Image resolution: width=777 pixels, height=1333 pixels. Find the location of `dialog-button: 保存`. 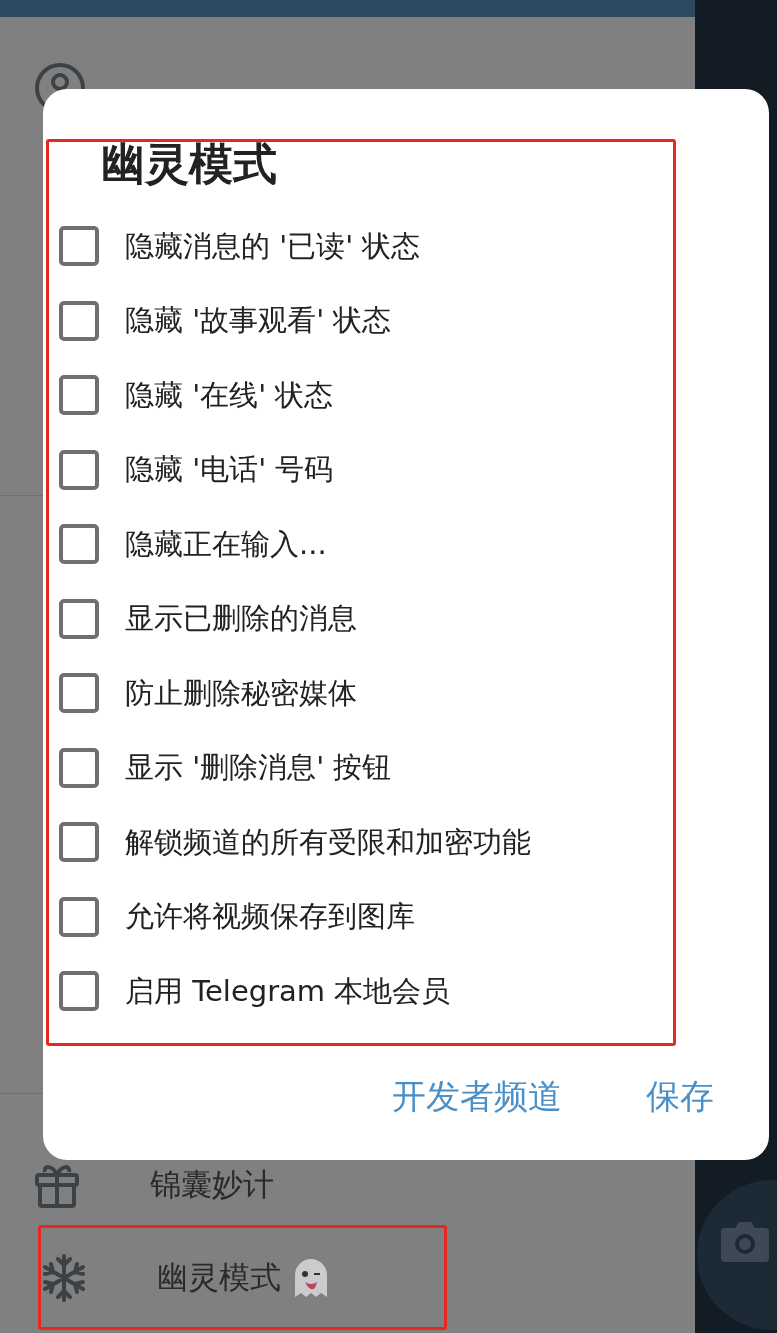

dialog-button: 保存 is located at coordinates (680, 1096).